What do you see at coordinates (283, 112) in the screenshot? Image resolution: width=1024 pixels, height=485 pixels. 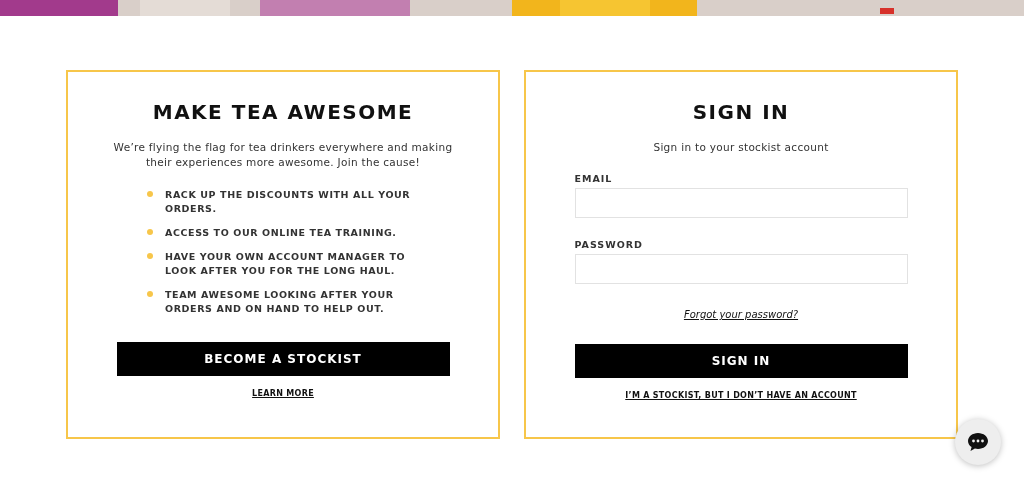 I see `card-title: MAKE TEA AWESOME` at bounding box center [283, 112].